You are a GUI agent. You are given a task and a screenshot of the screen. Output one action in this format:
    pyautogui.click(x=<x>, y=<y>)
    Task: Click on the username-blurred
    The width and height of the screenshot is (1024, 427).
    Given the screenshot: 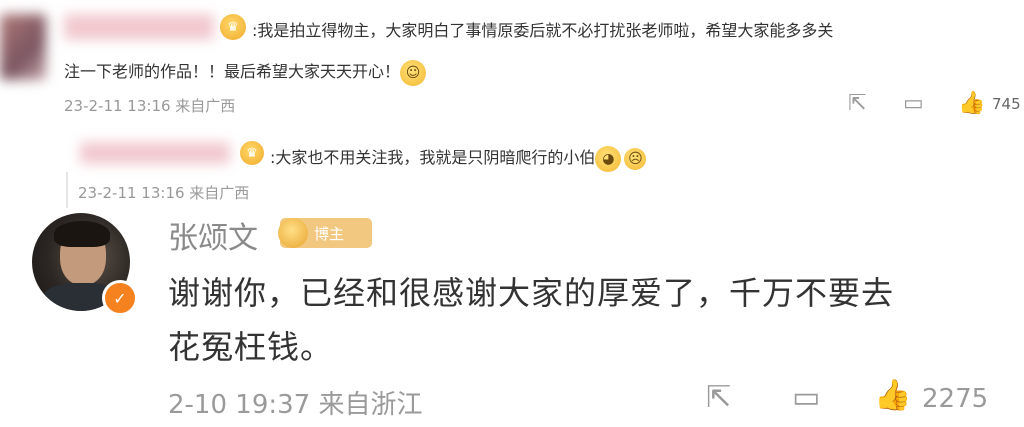 What is the action you would take?
    pyautogui.click(x=139, y=27)
    